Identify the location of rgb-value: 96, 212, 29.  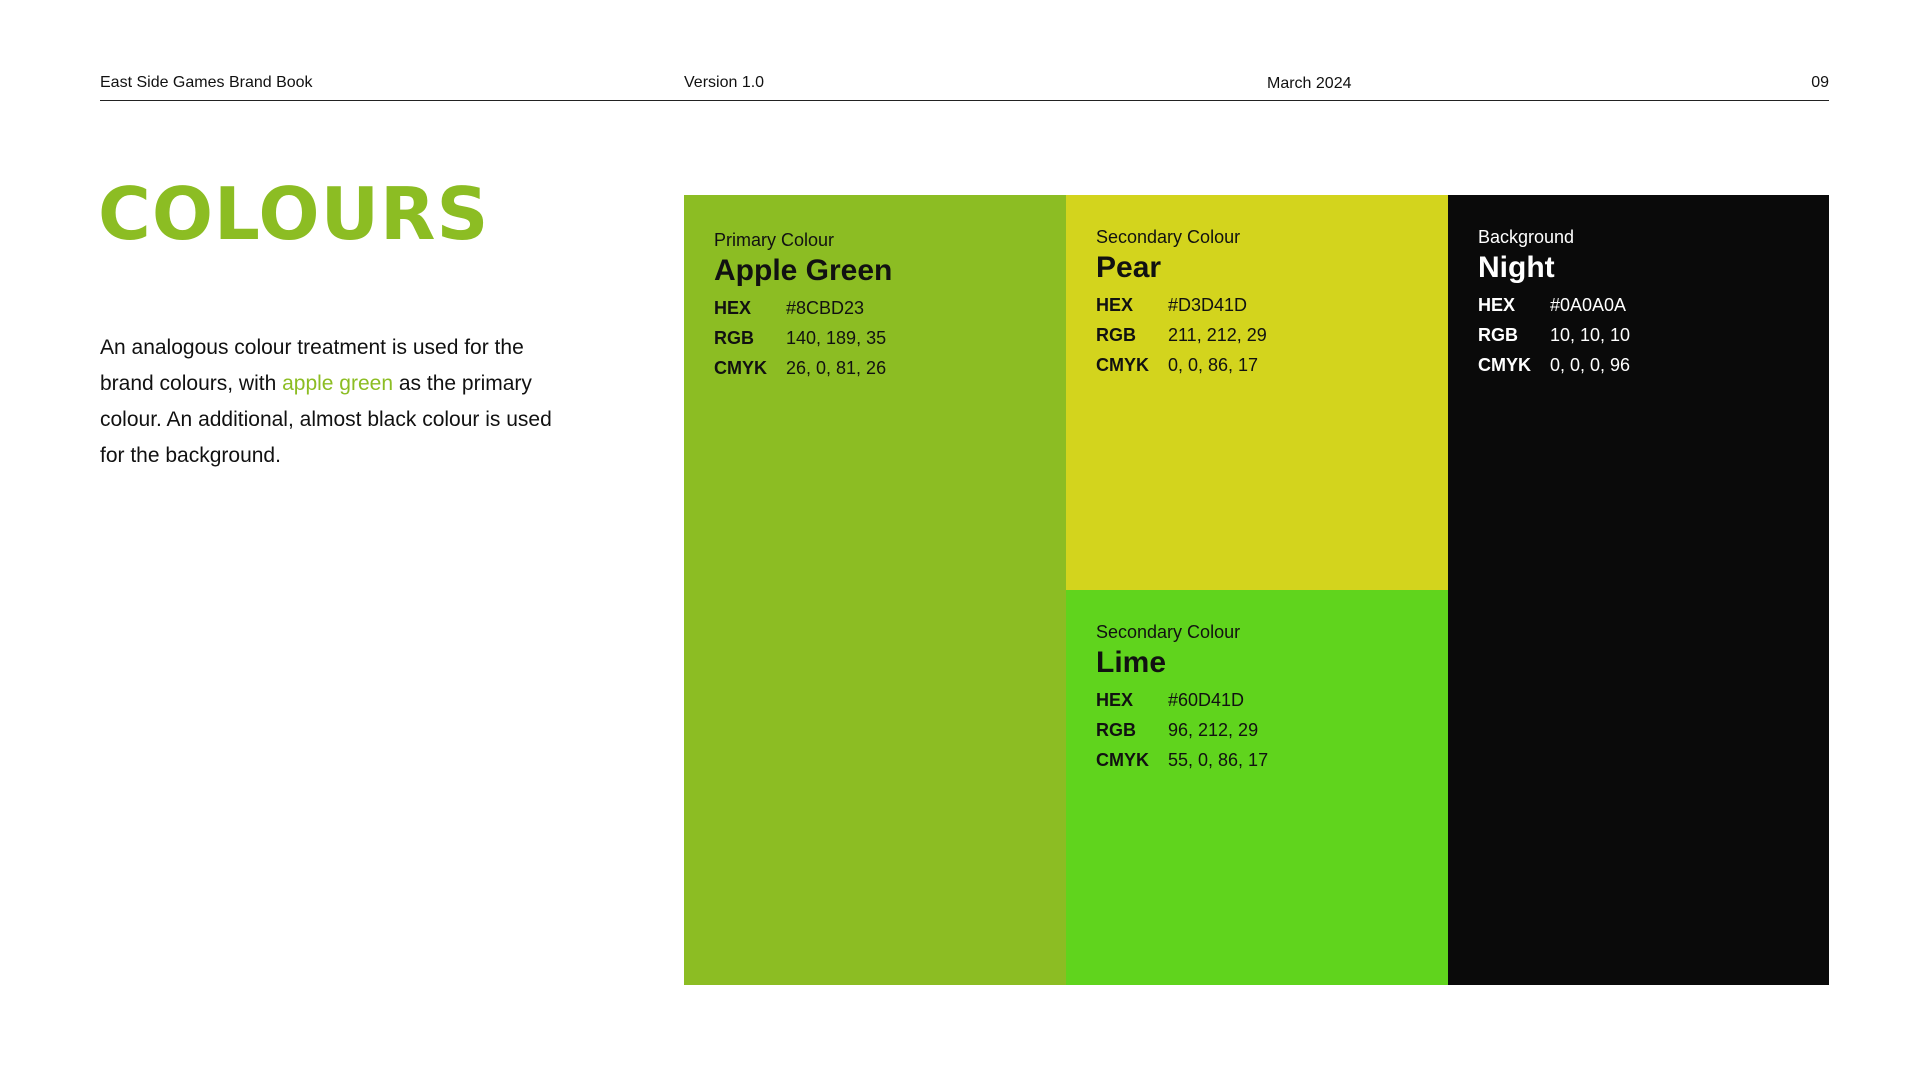
(1213, 730).